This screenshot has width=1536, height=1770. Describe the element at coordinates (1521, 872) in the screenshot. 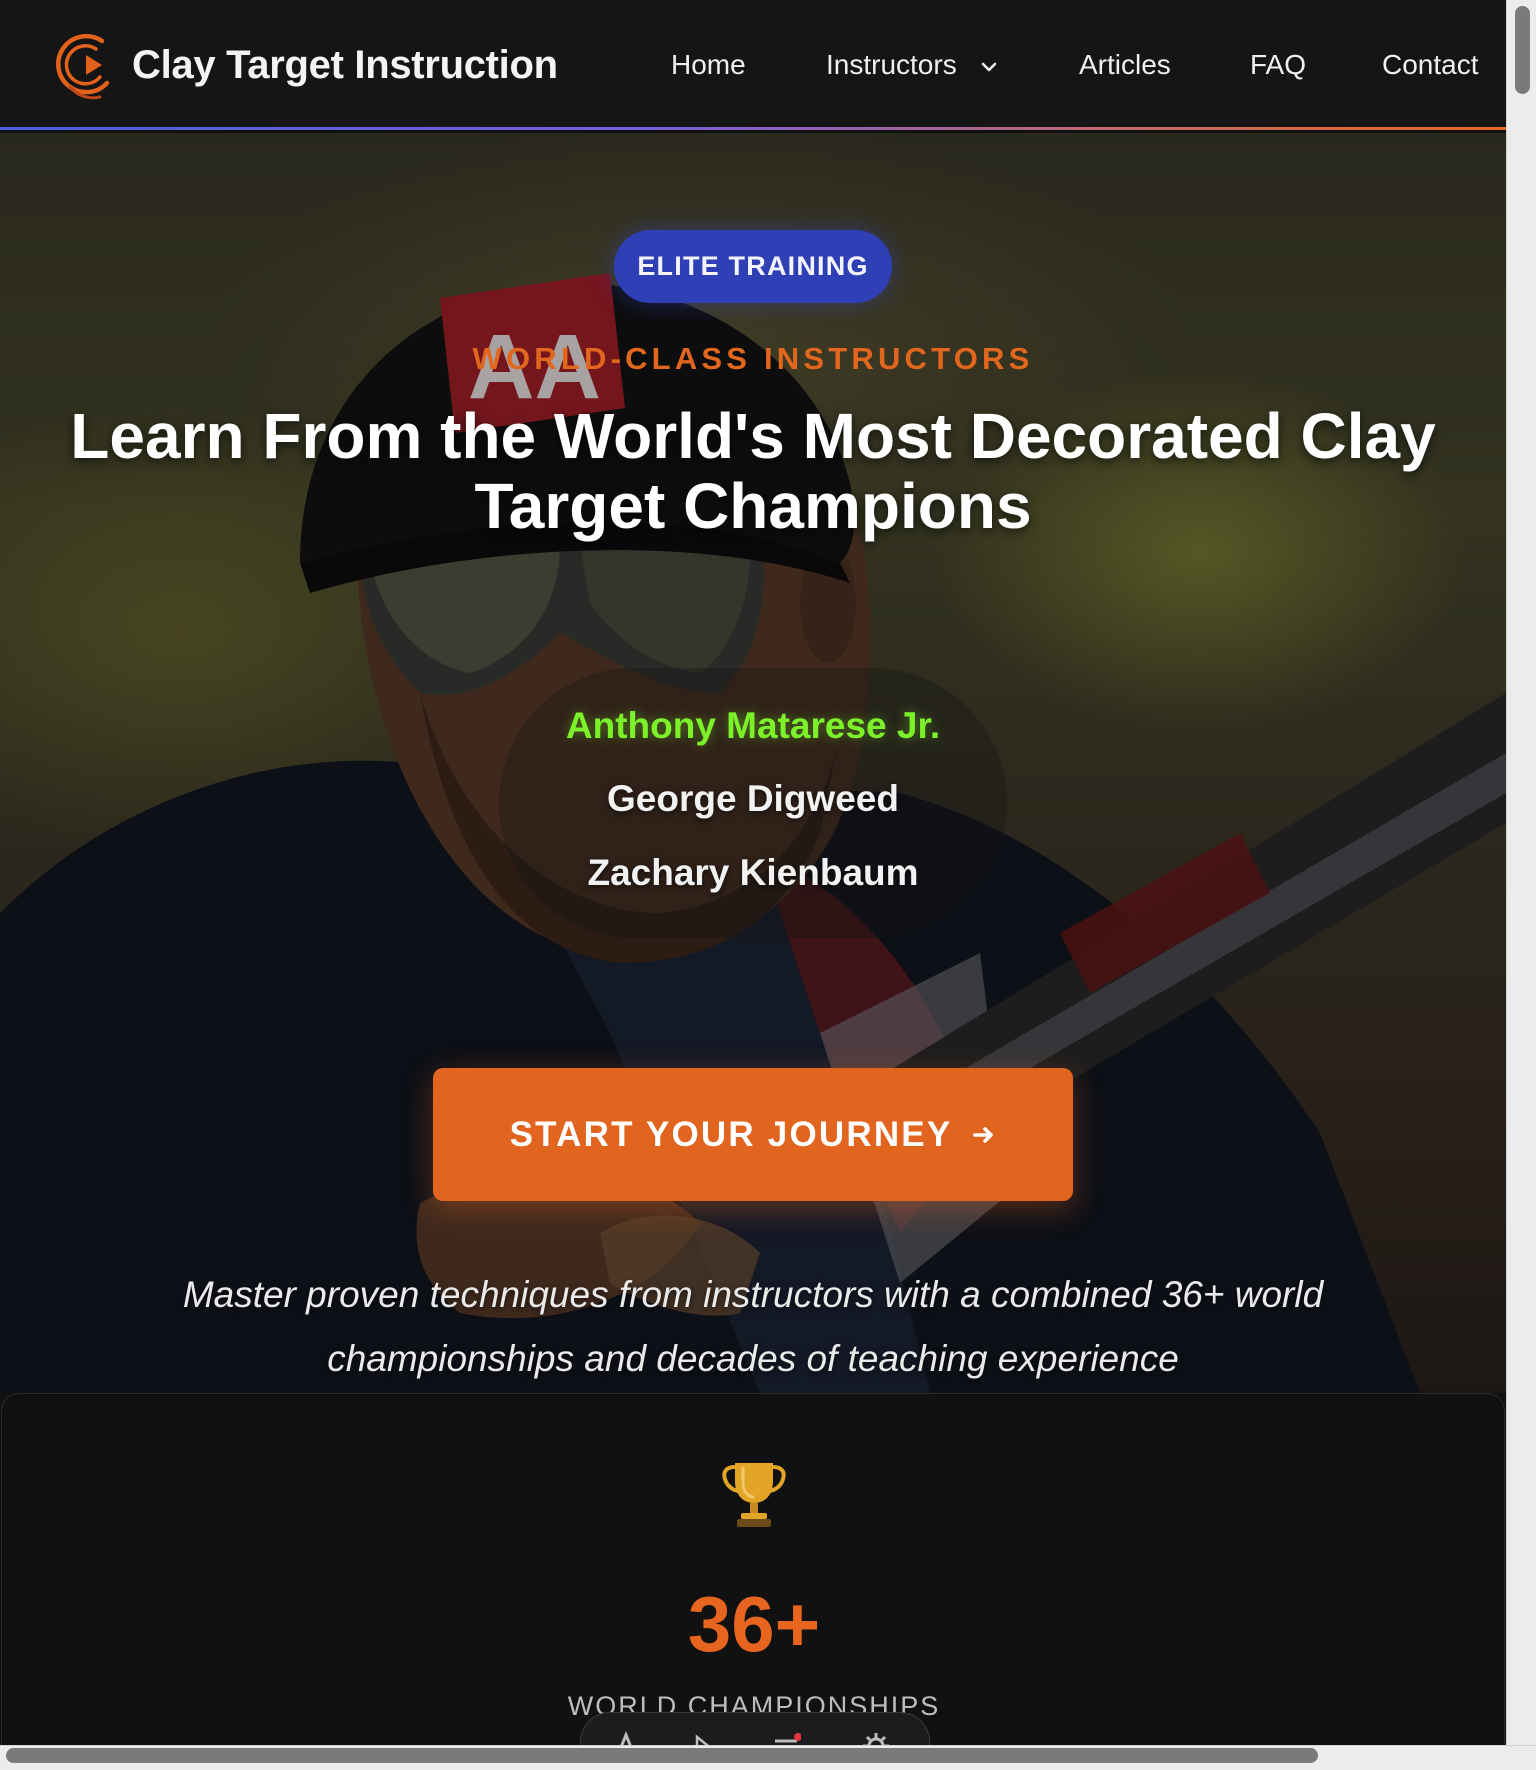

I see `vertical-scrollbar-track` at that location.